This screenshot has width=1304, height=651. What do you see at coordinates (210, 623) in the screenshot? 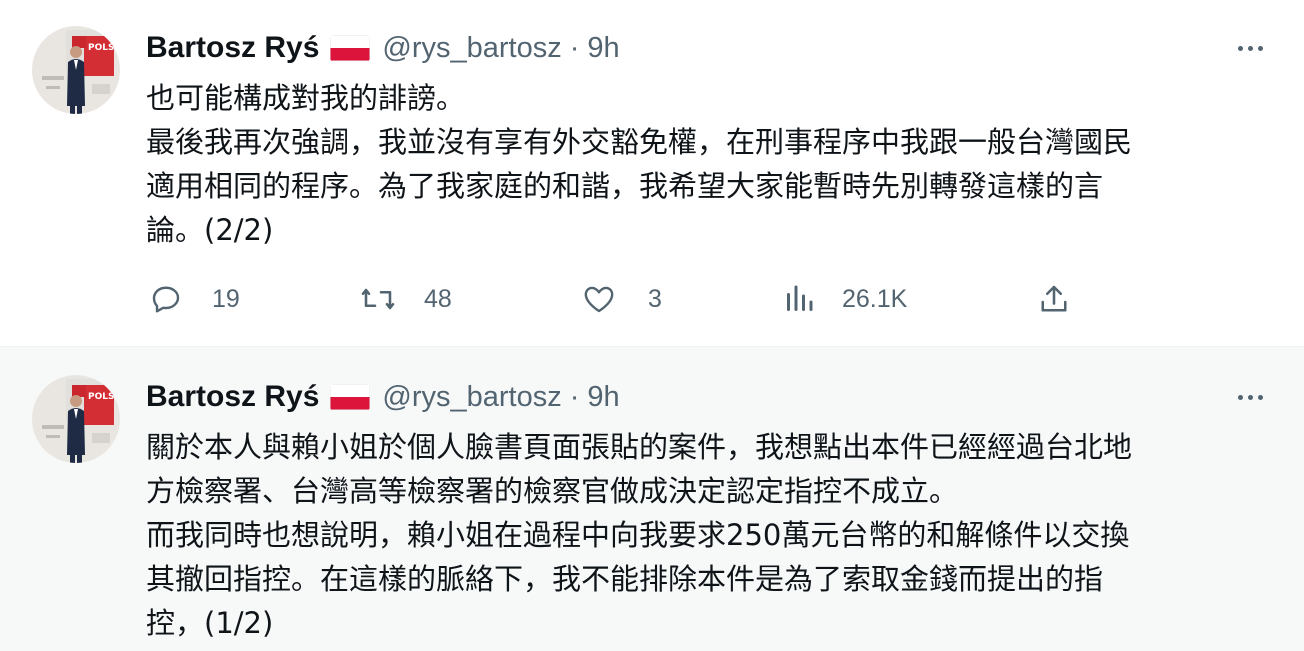
I see `tweet-text-line: 控，(1/2)` at bounding box center [210, 623].